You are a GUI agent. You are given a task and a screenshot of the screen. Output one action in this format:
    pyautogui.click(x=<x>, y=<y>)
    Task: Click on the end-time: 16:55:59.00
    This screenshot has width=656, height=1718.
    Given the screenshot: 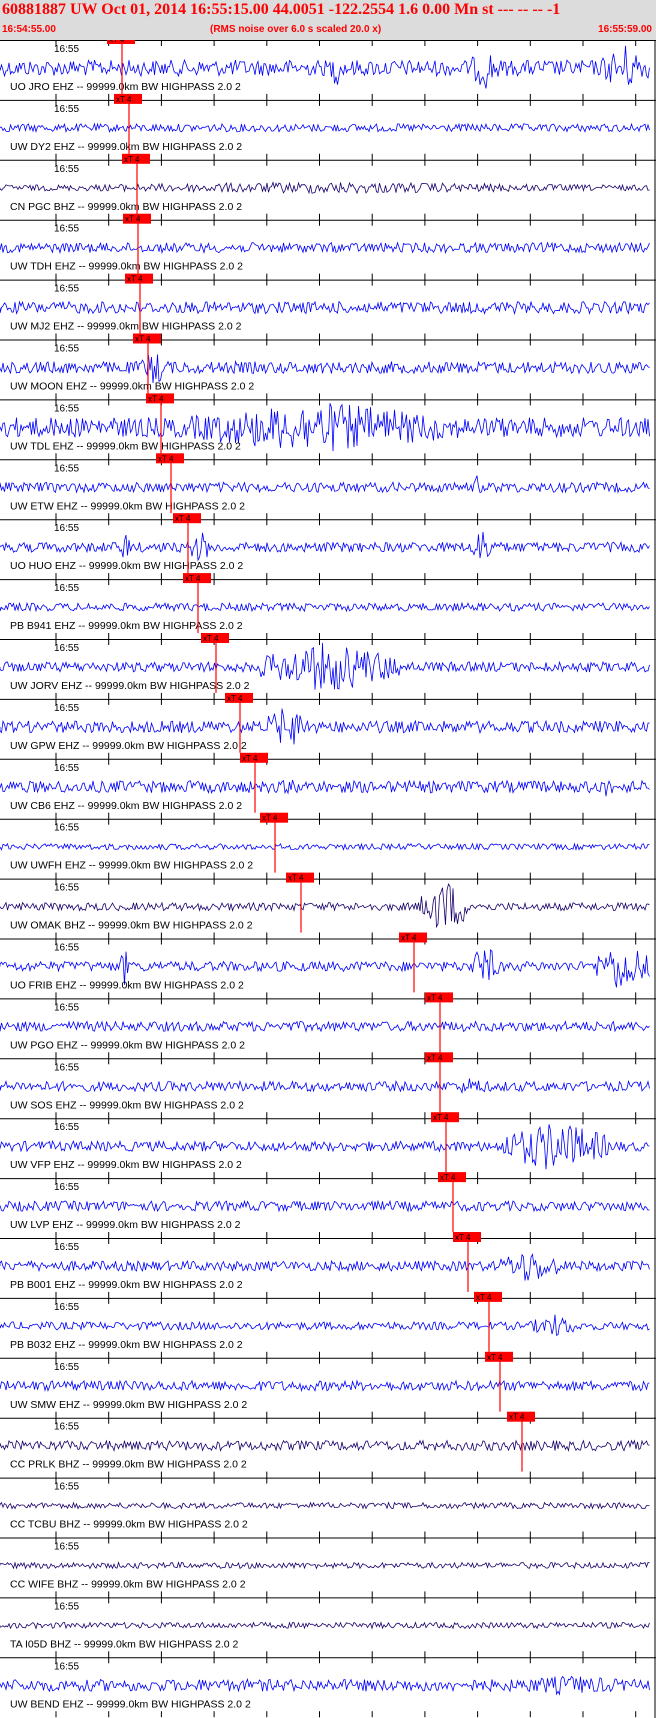 What is the action you would take?
    pyautogui.click(x=625, y=29)
    